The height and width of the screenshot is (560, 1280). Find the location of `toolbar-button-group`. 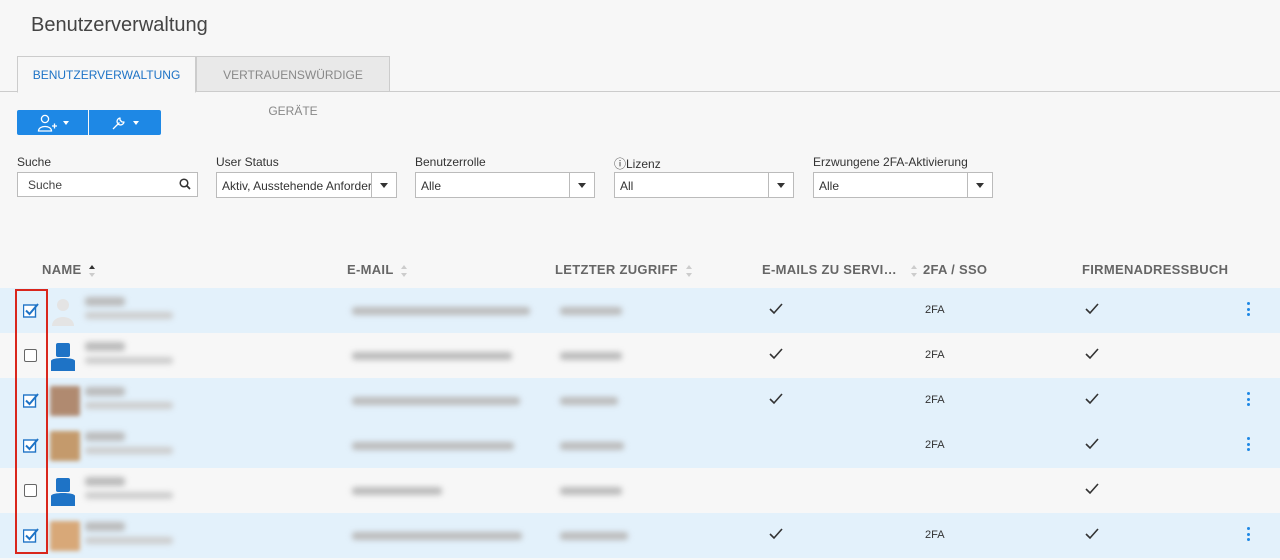

toolbar-button-group is located at coordinates (89, 122).